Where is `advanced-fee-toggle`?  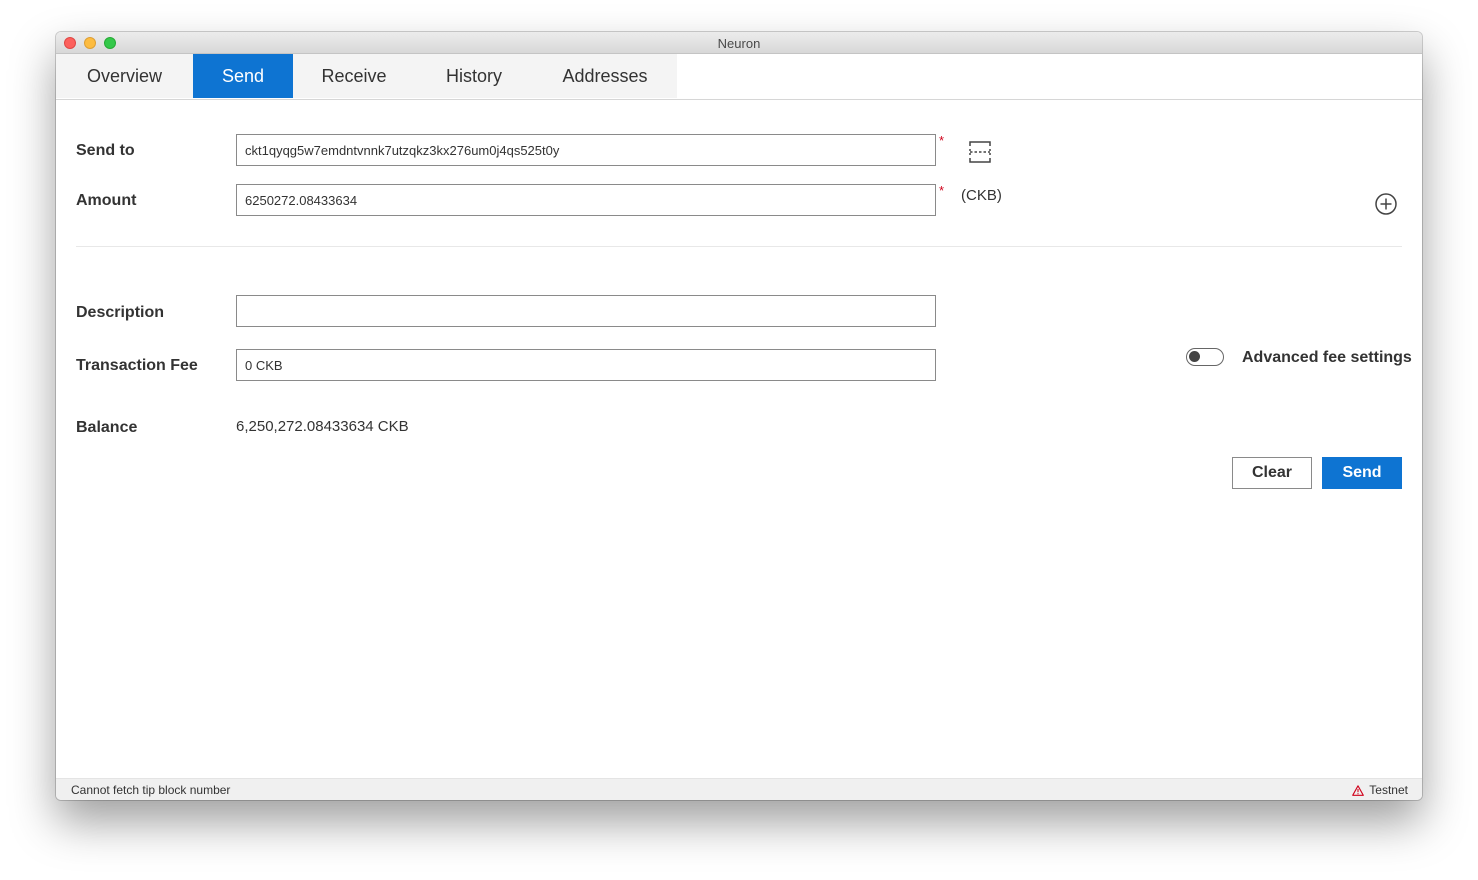 advanced-fee-toggle is located at coordinates (1205, 357).